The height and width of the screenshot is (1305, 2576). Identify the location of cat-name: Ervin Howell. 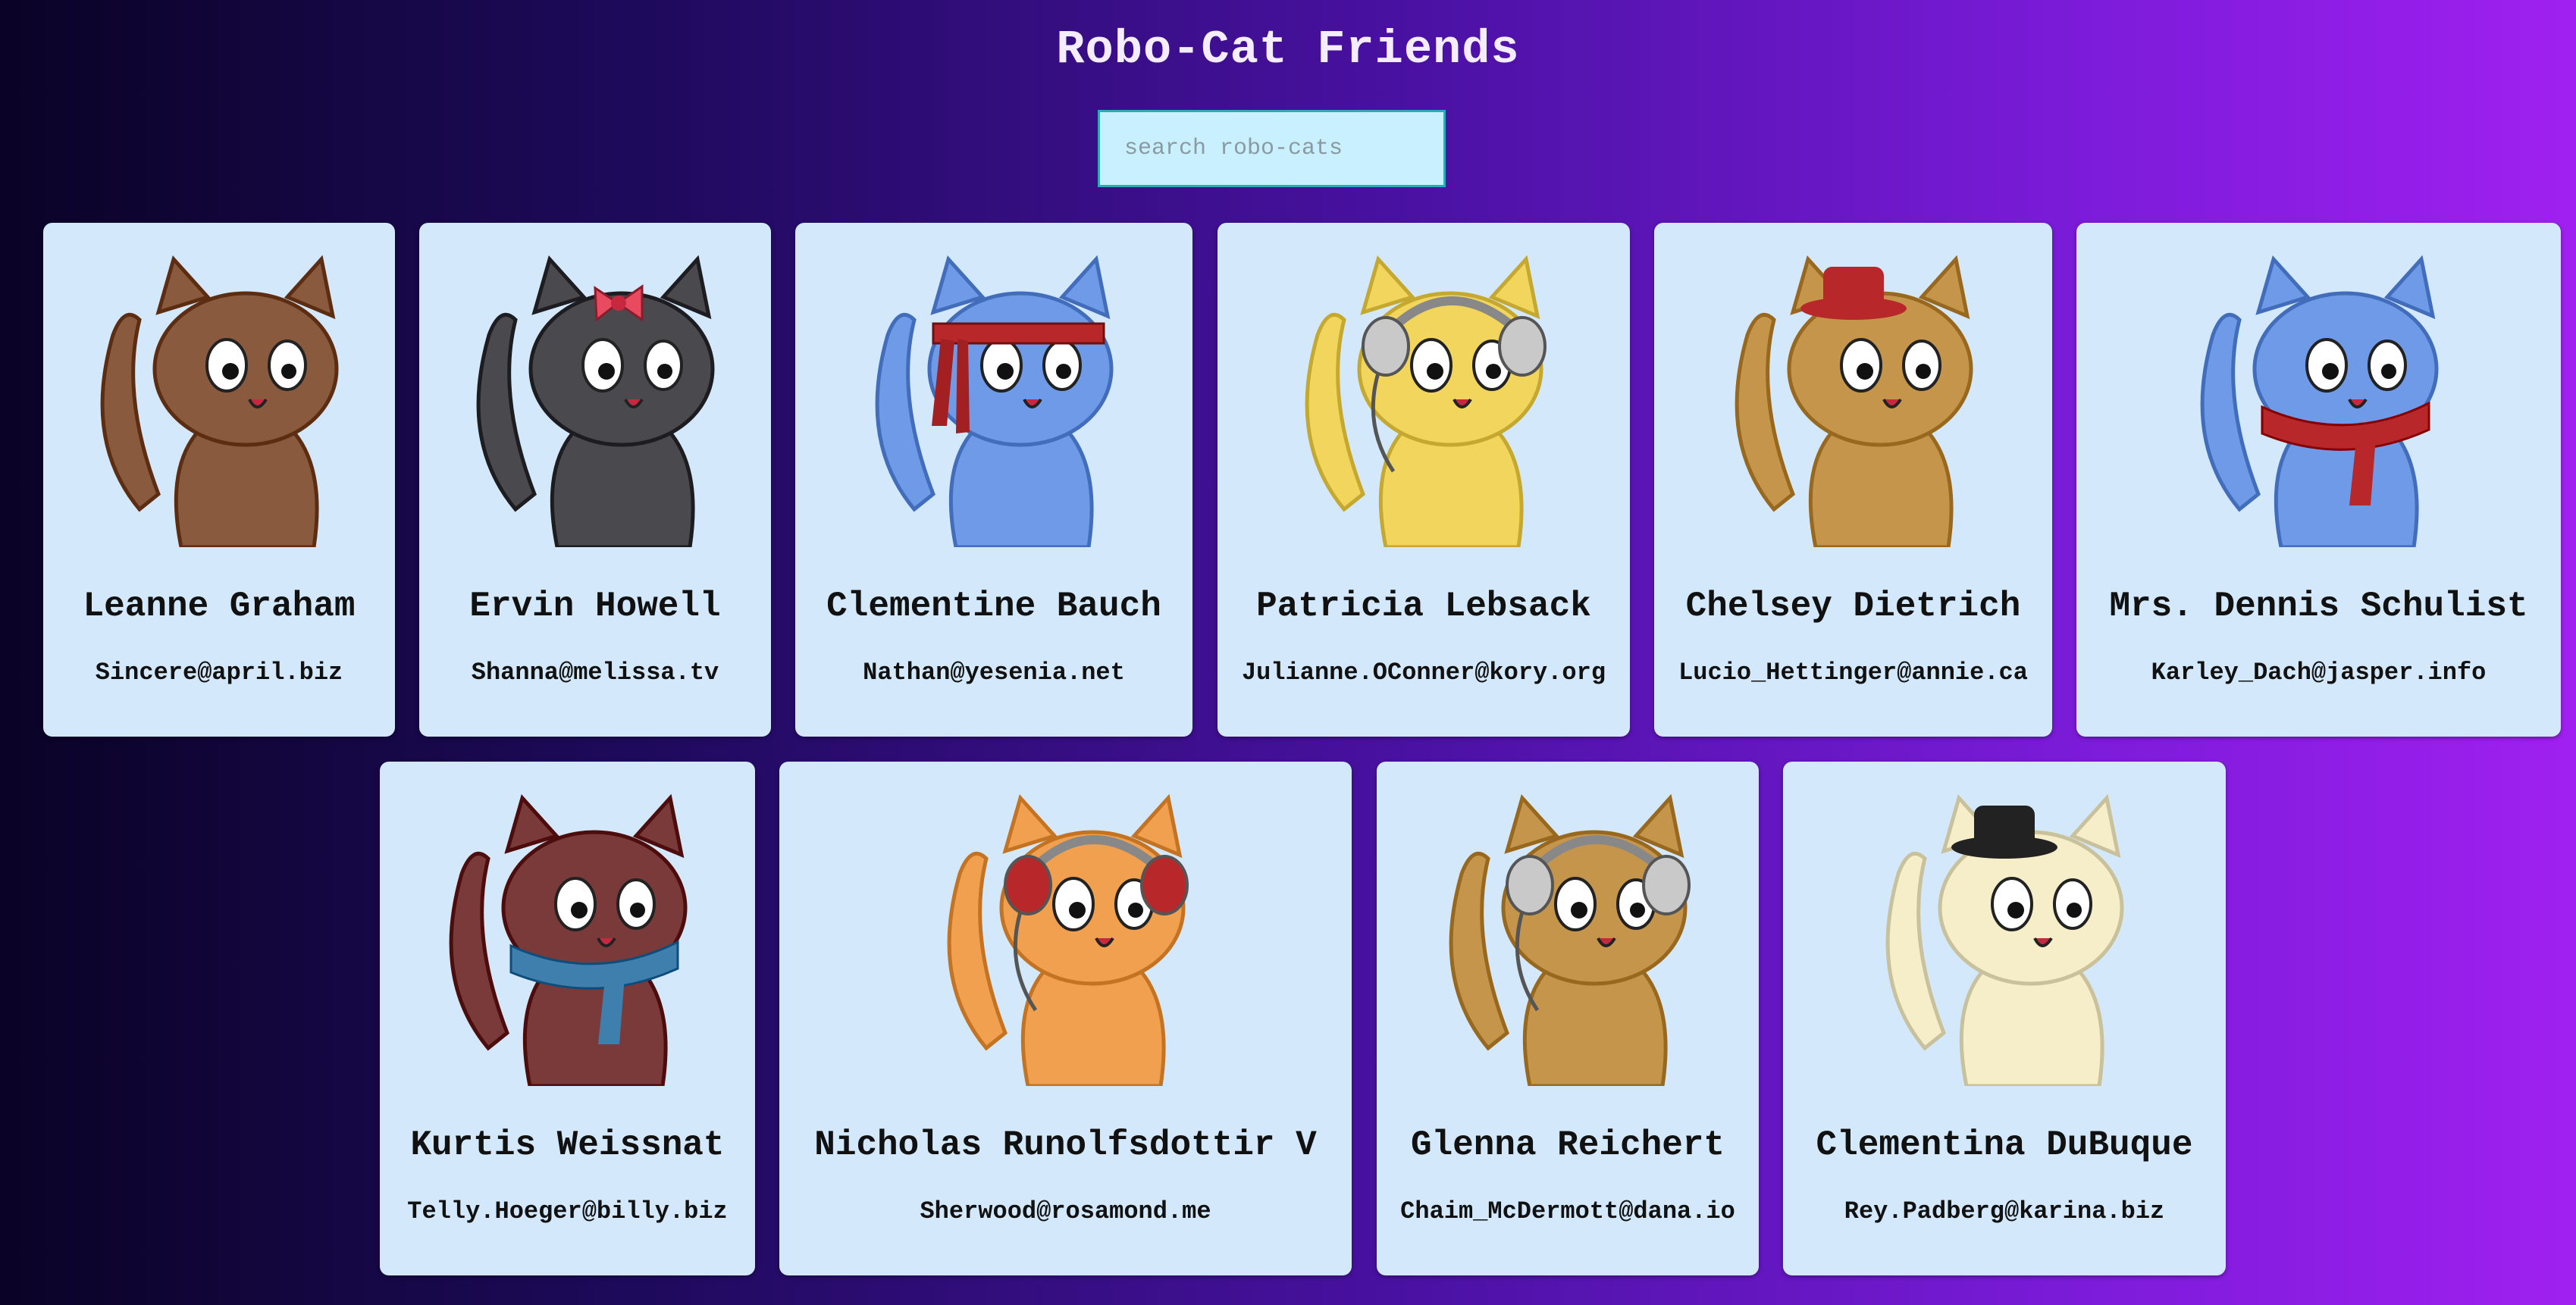
(595, 606).